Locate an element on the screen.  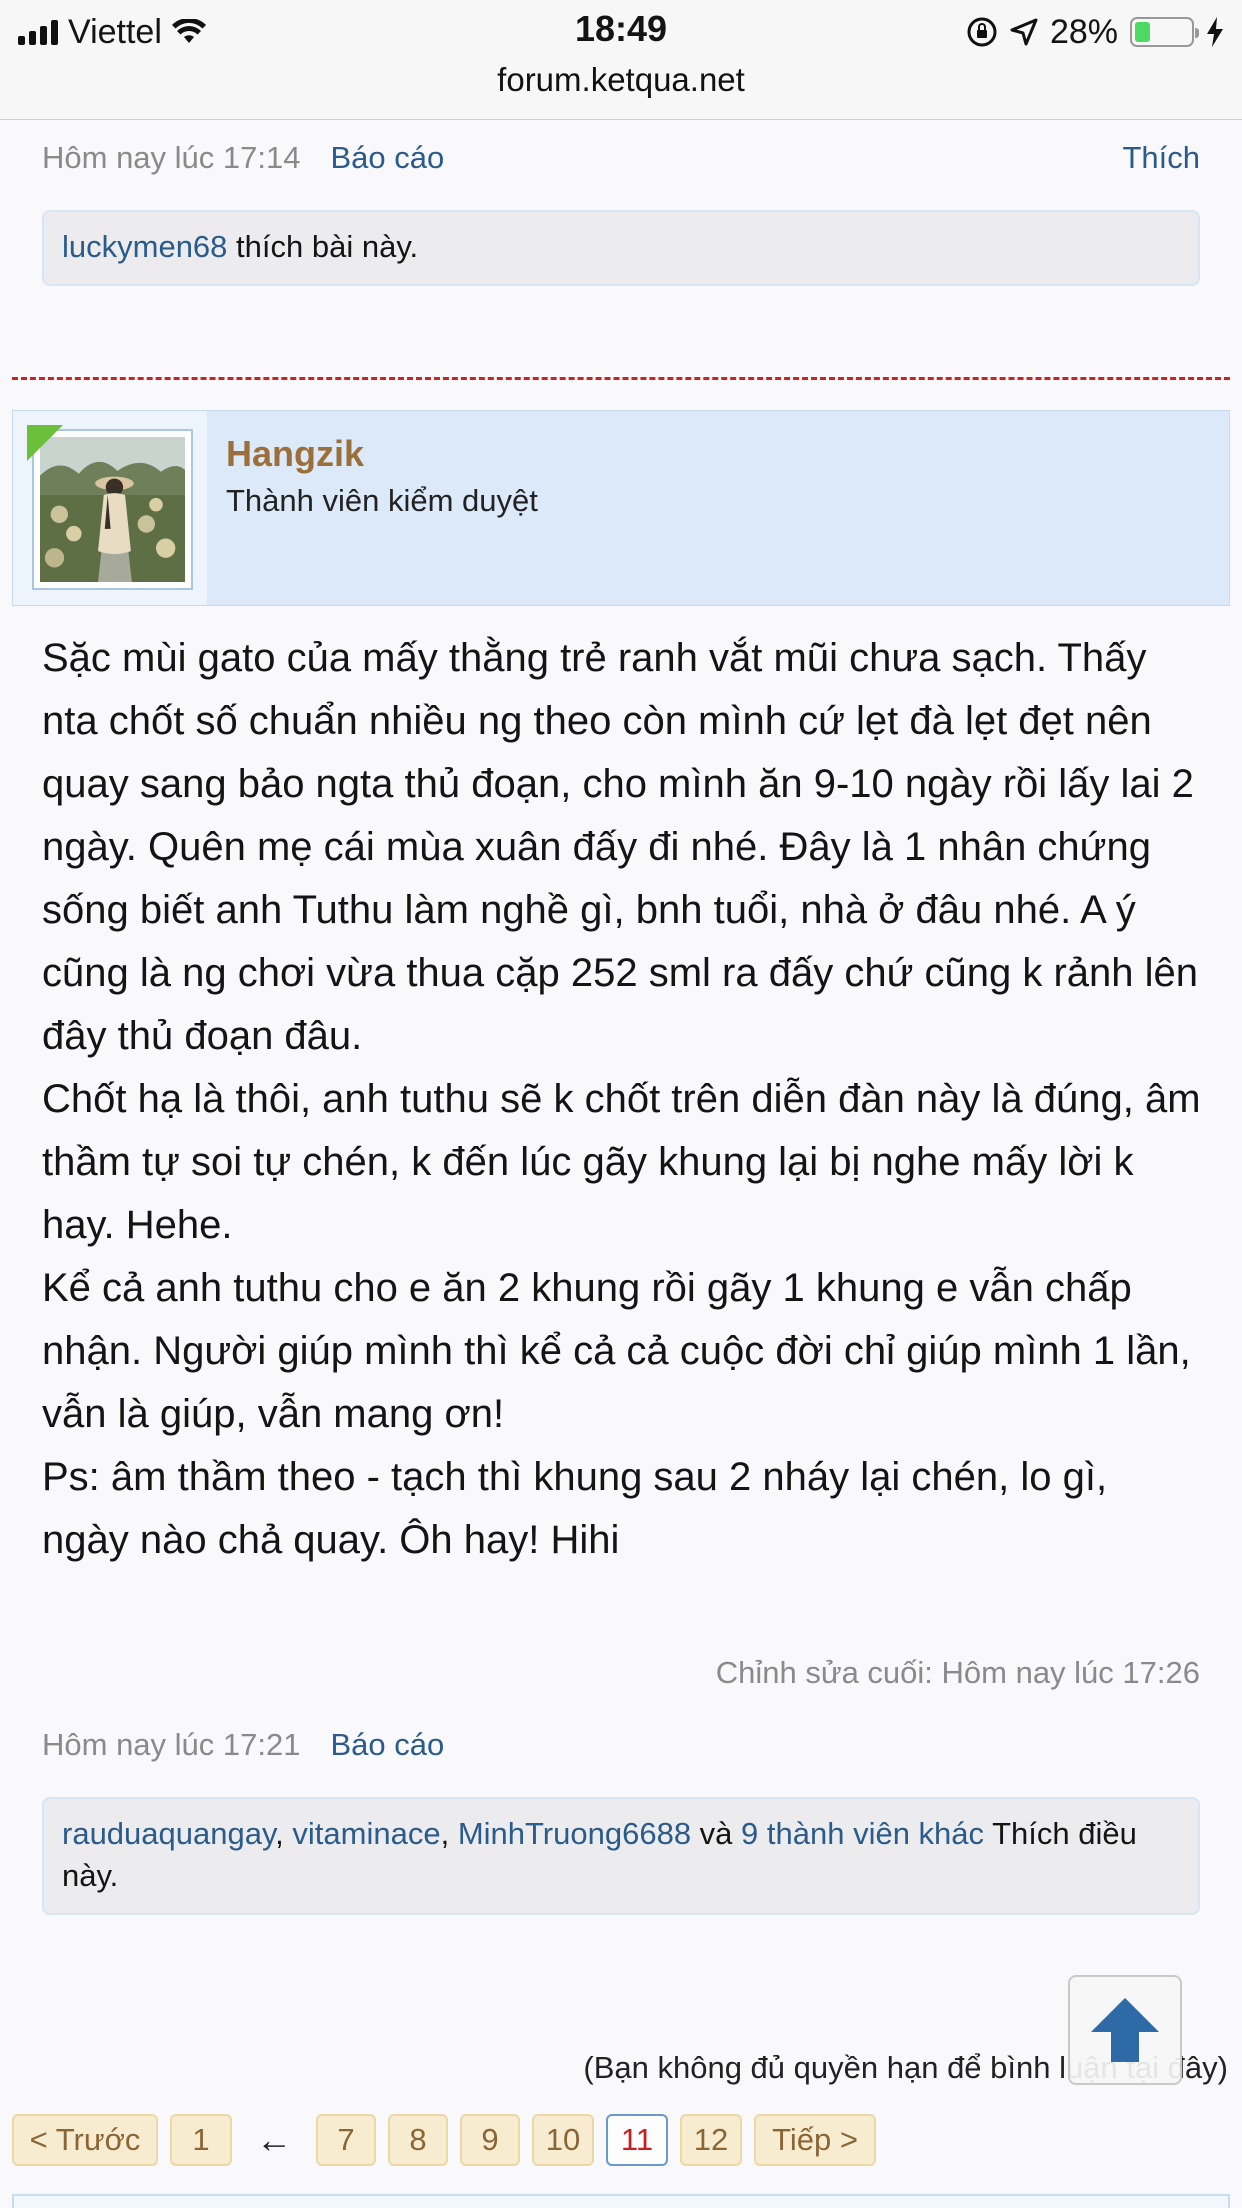
last-edited: Chỉnh sửa cuối: Hôm nay lúc 17:26 is located at coordinates (957, 1672).